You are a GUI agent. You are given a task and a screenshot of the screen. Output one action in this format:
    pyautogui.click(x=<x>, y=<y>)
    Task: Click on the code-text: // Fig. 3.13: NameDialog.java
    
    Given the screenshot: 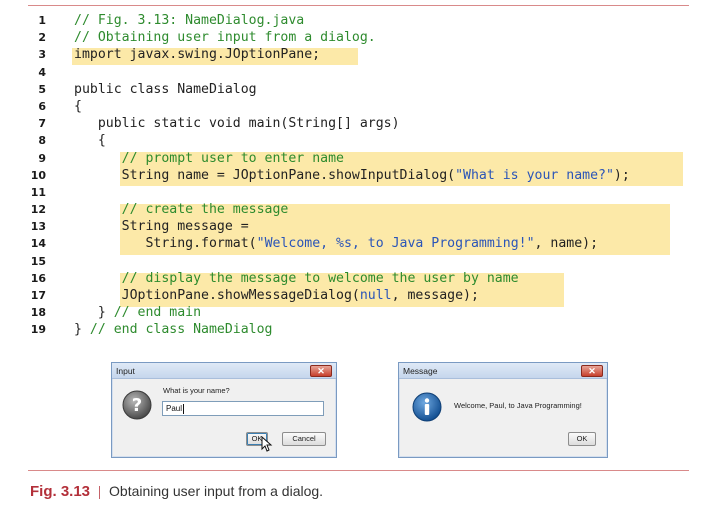 What is the action you would take?
    pyautogui.click(x=189, y=20)
    